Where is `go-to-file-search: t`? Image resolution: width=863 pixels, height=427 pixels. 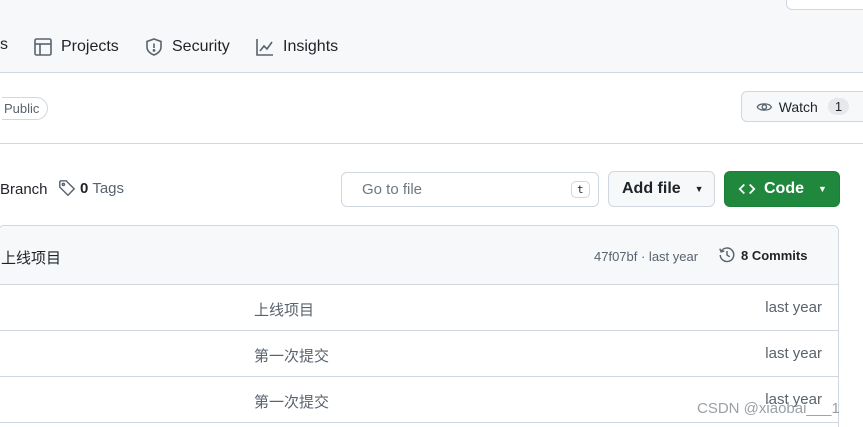
go-to-file-search: t is located at coordinates (470, 189).